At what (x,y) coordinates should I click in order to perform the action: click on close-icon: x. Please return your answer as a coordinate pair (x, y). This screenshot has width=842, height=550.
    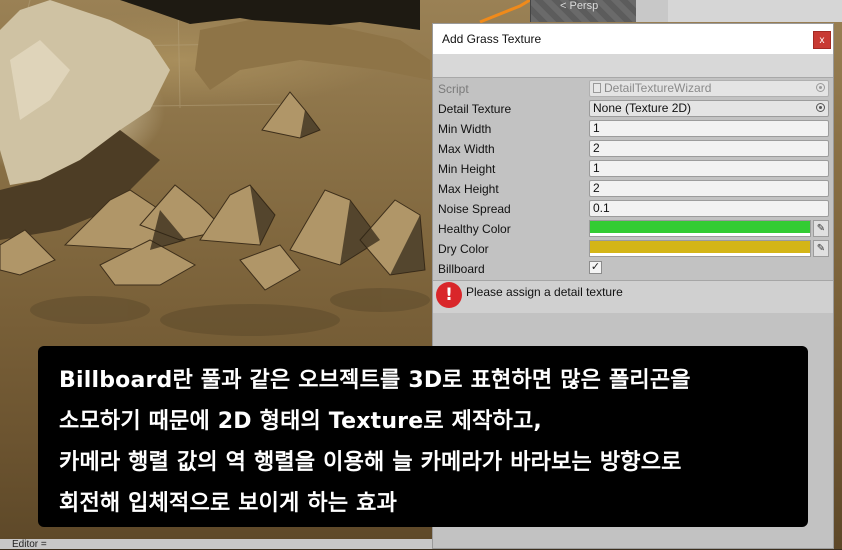
    Looking at the image, I should click on (822, 40).